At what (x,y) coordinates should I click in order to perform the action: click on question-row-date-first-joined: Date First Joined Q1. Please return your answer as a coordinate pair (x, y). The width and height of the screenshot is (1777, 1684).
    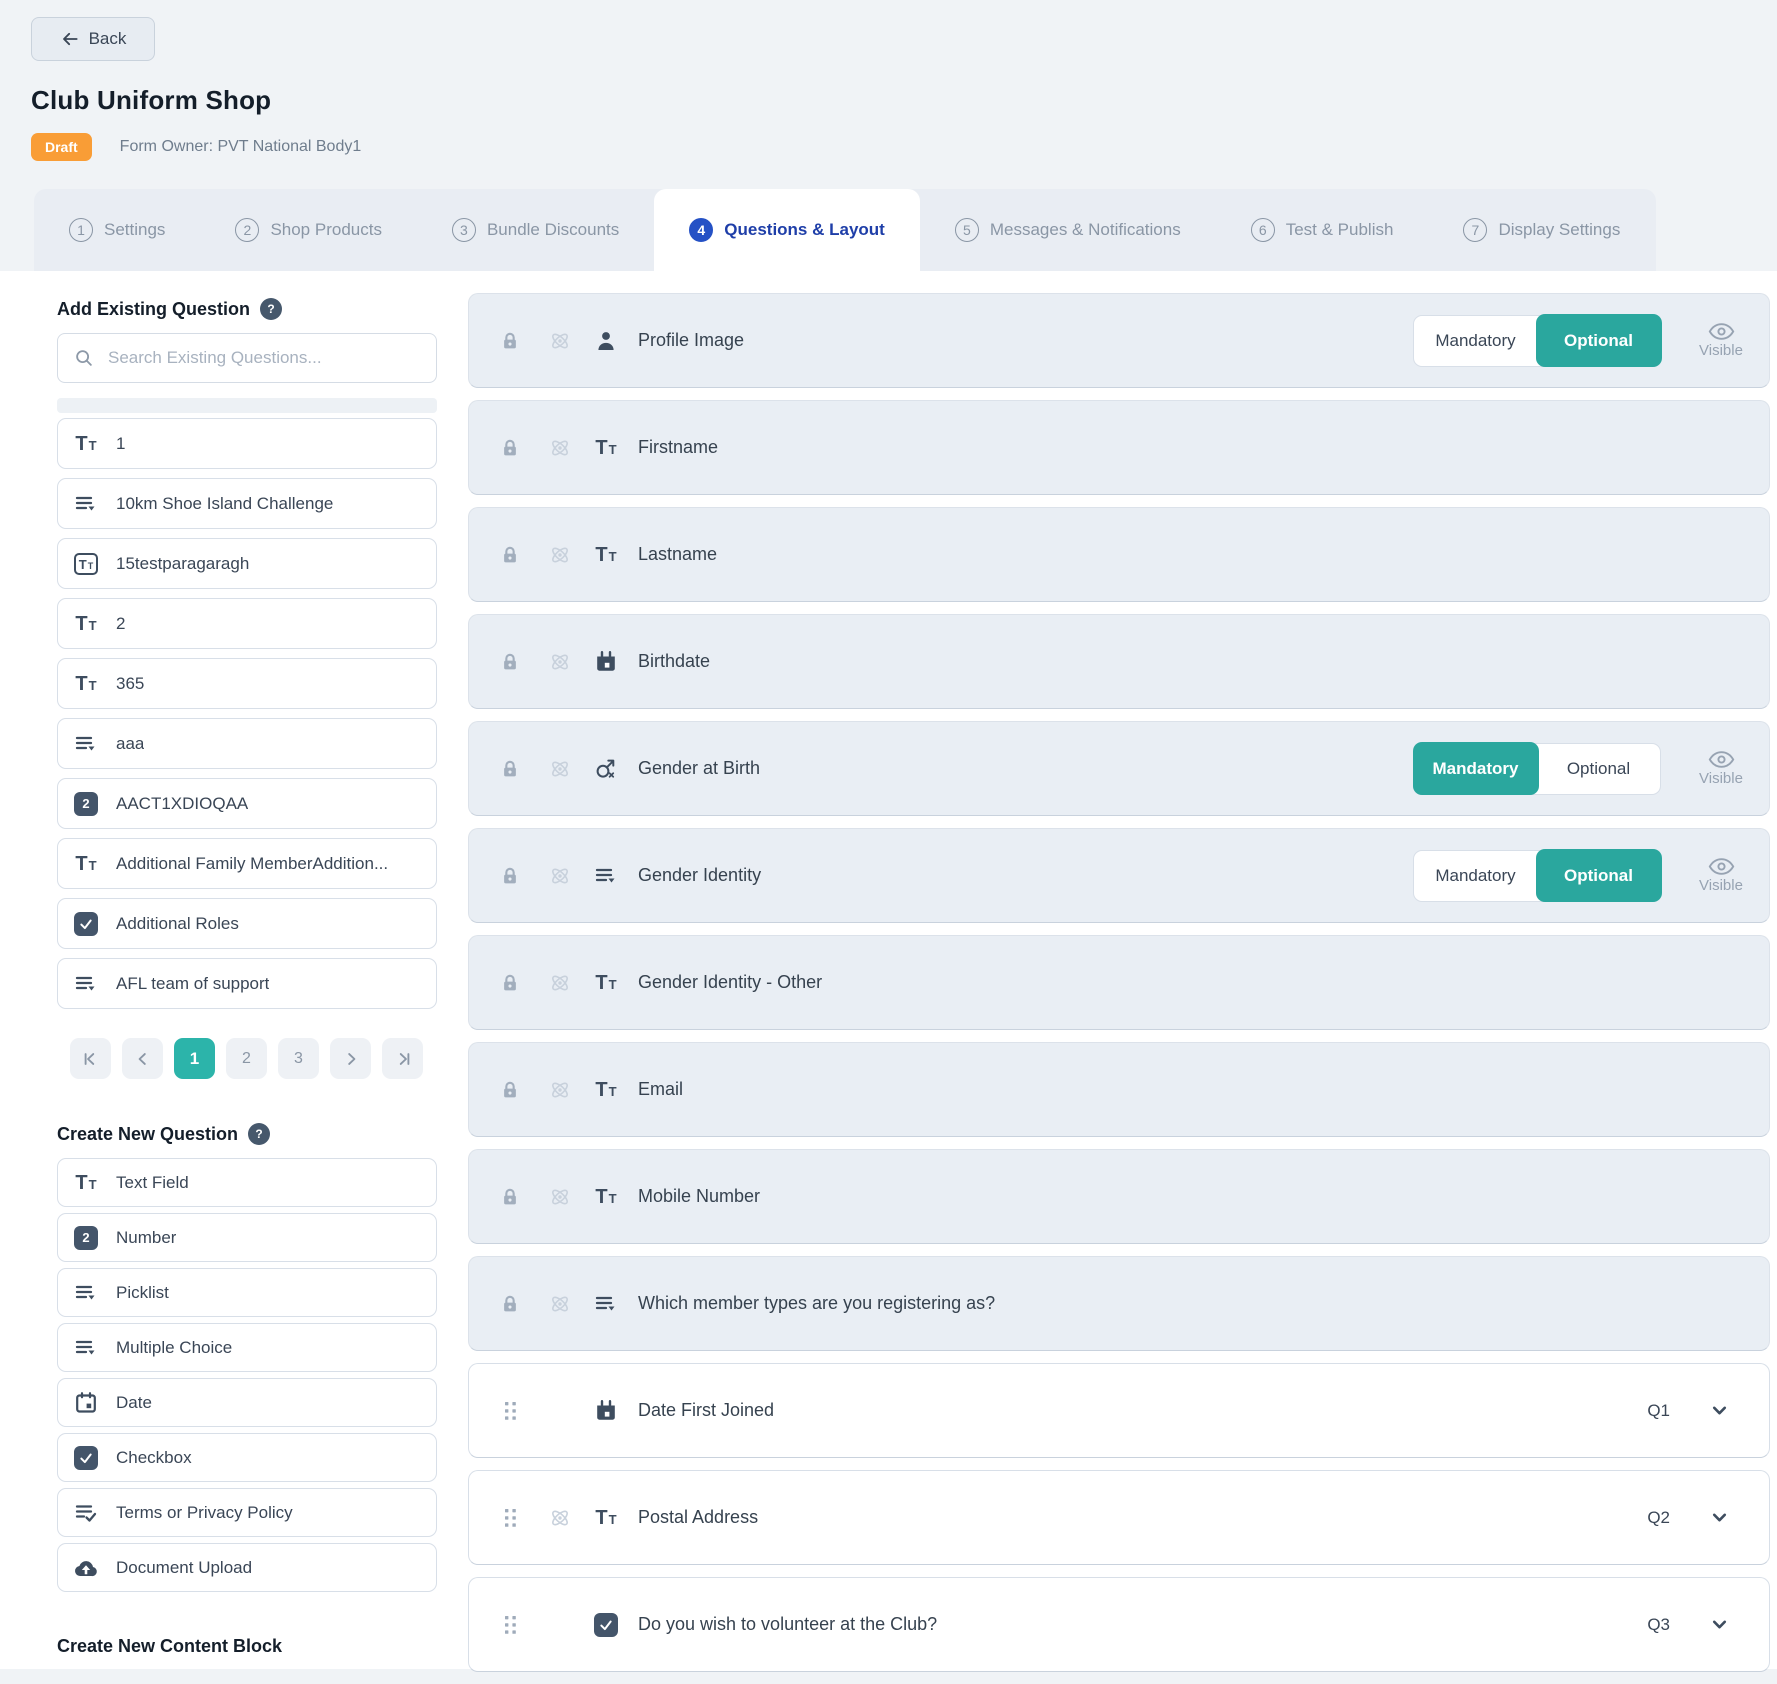
    Looking at the image, I should click on (1119, 1410).